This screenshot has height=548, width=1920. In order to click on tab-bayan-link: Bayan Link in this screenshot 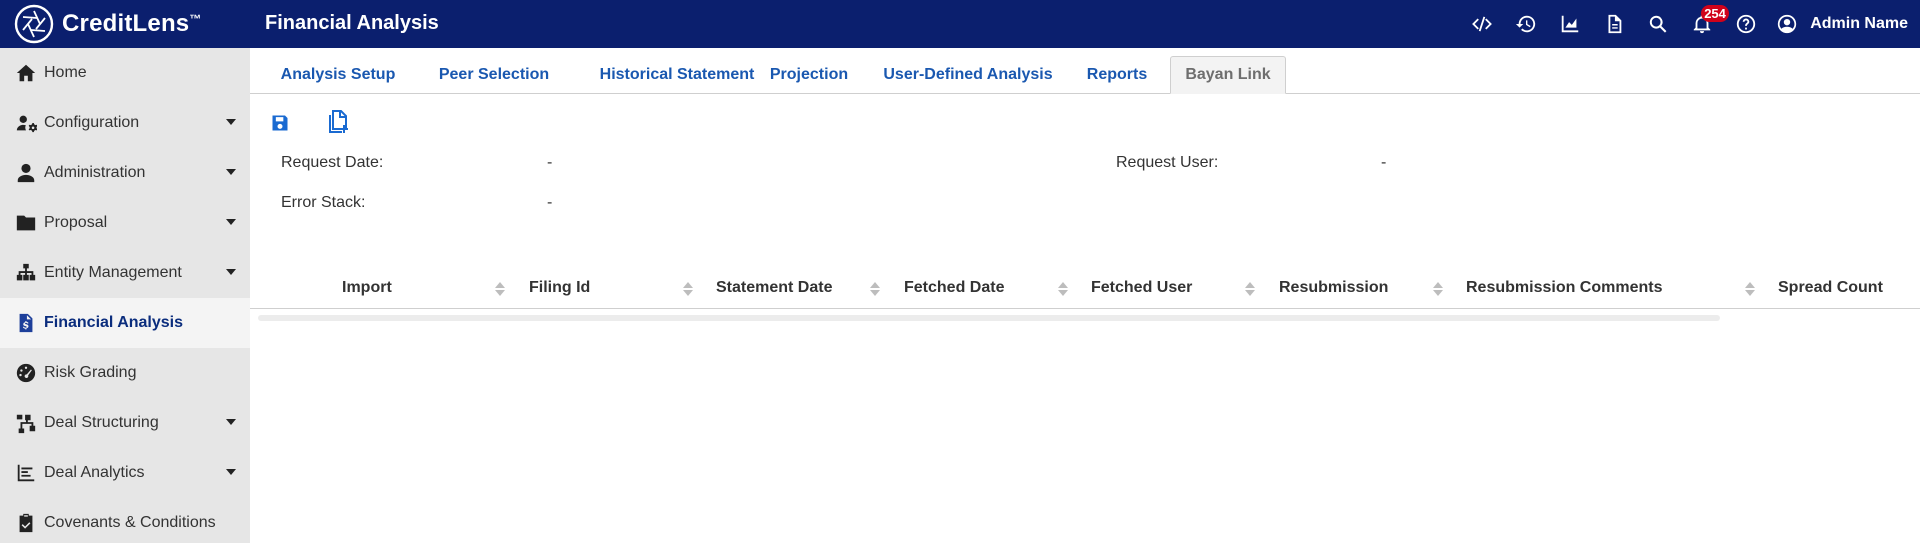, I will do `click(1228, 75)`.